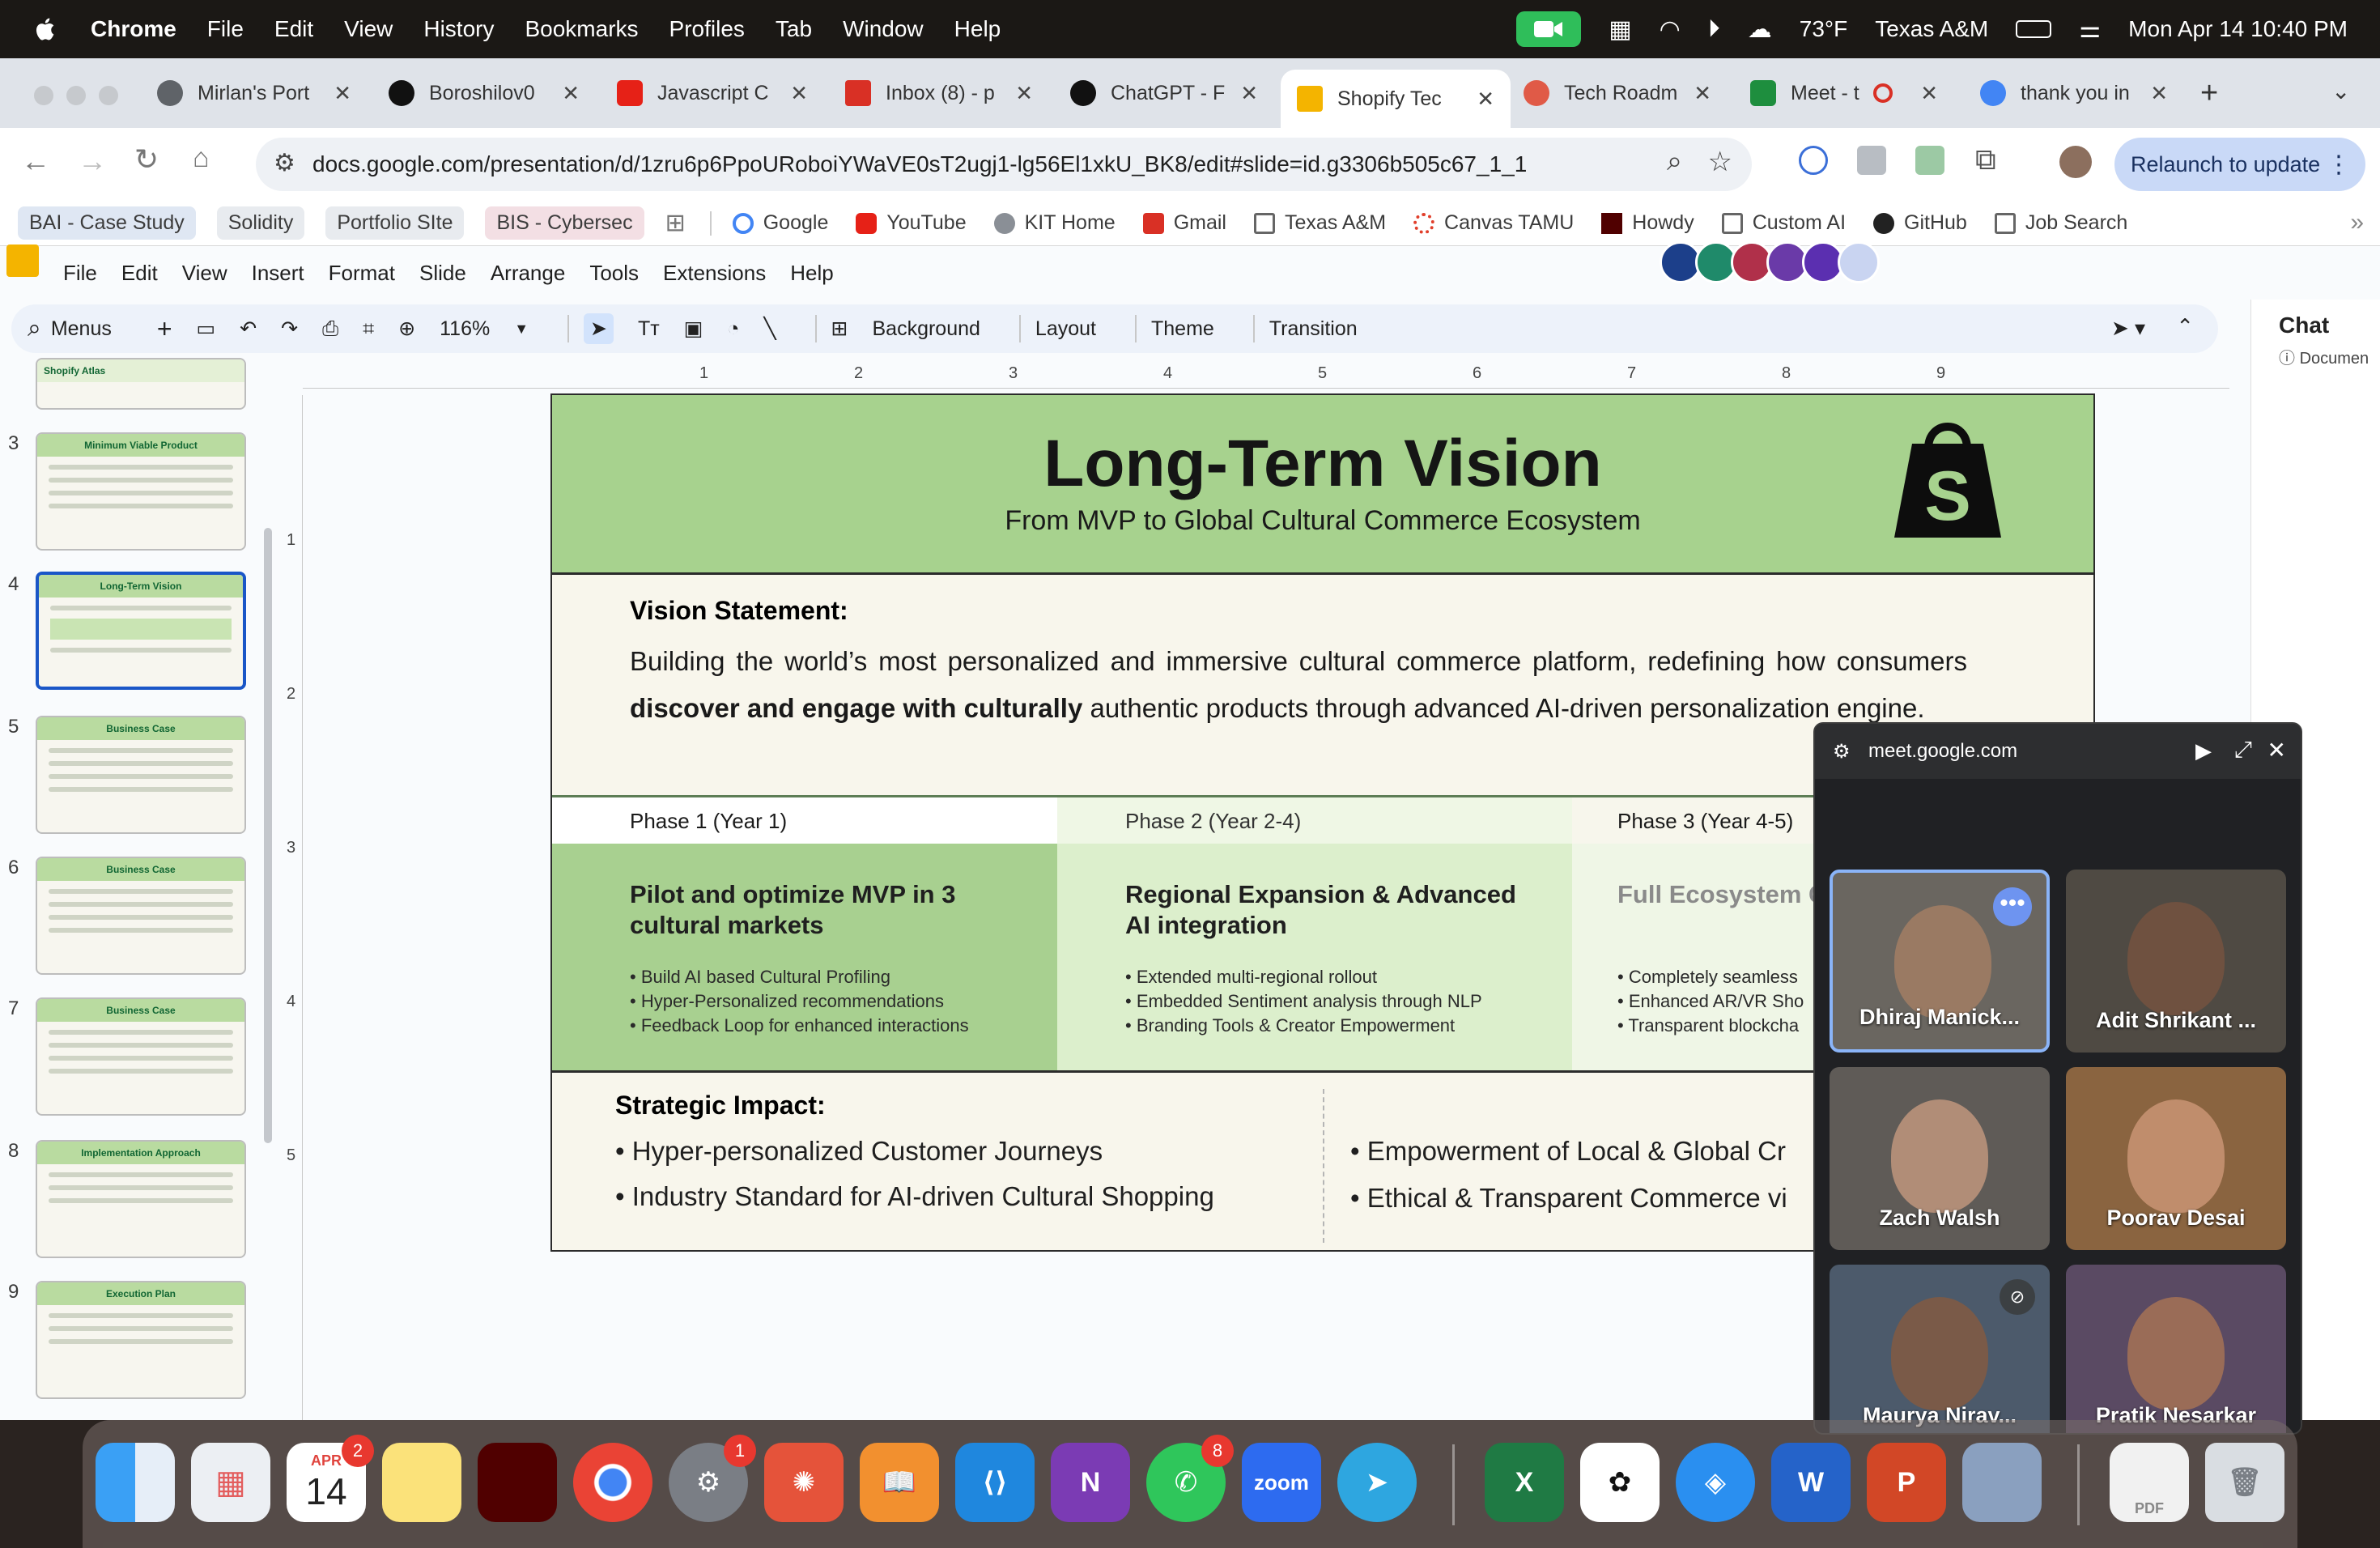 This screenshot has width=2380, height=1548. Describe the element at coordinates (1281, 1482) in the screenshot. I see `zoom-icon: zoom` at that location.